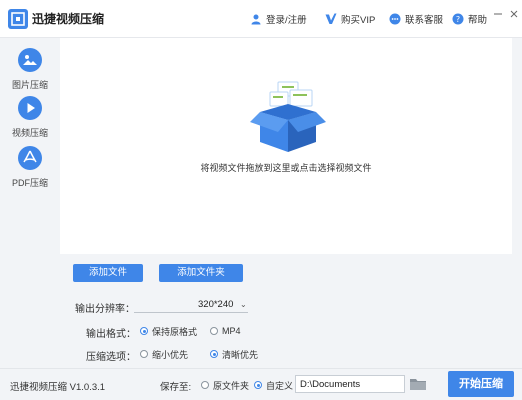  I want to click on help-label: 帮助, so click(478, 20).